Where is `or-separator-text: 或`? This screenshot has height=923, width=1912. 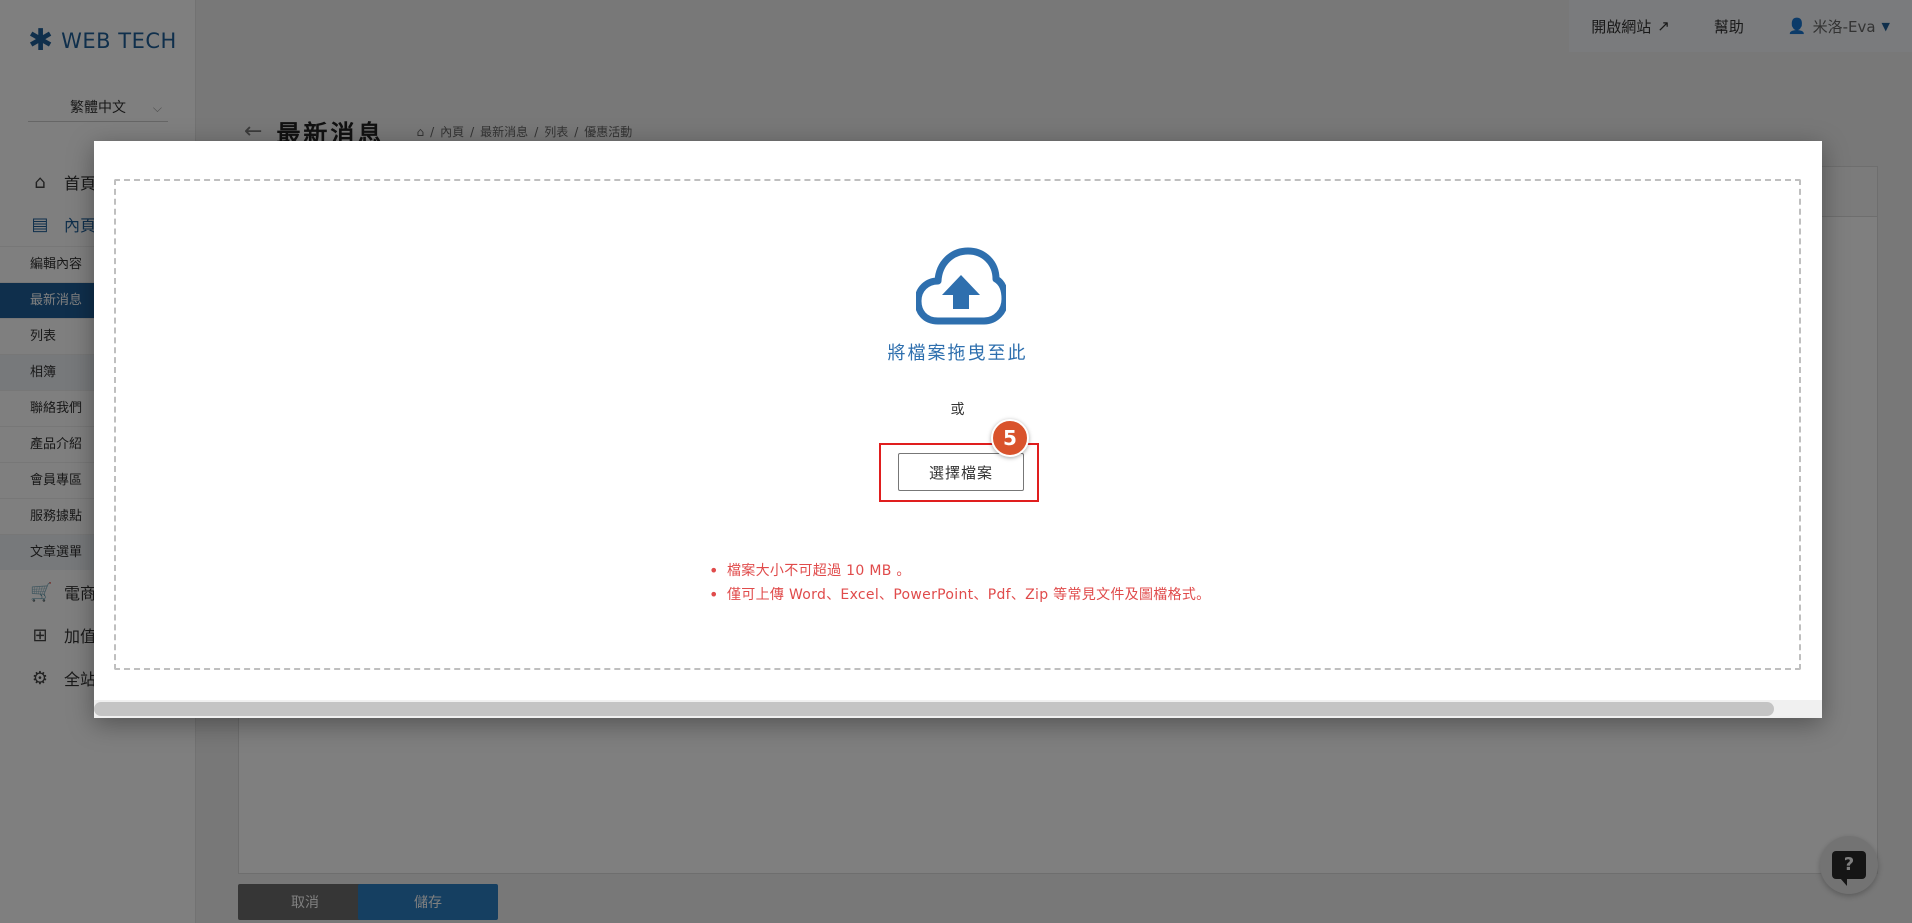 or-separator-text: 或 is located at coordinates (957, 410).